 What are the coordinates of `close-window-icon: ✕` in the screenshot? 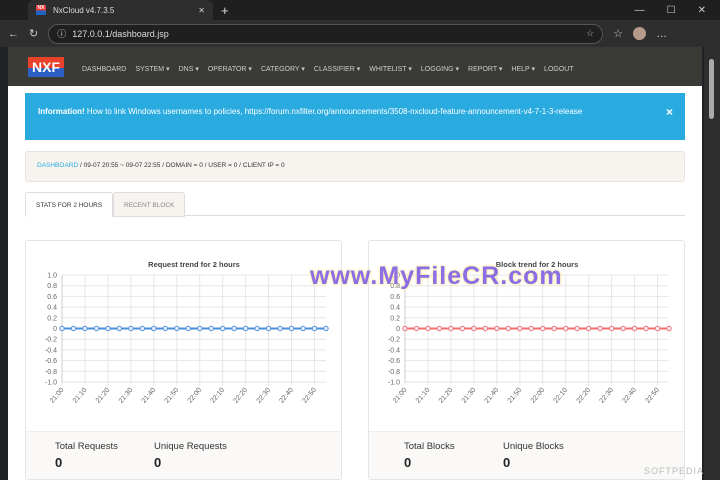 It's located at (702, 10).